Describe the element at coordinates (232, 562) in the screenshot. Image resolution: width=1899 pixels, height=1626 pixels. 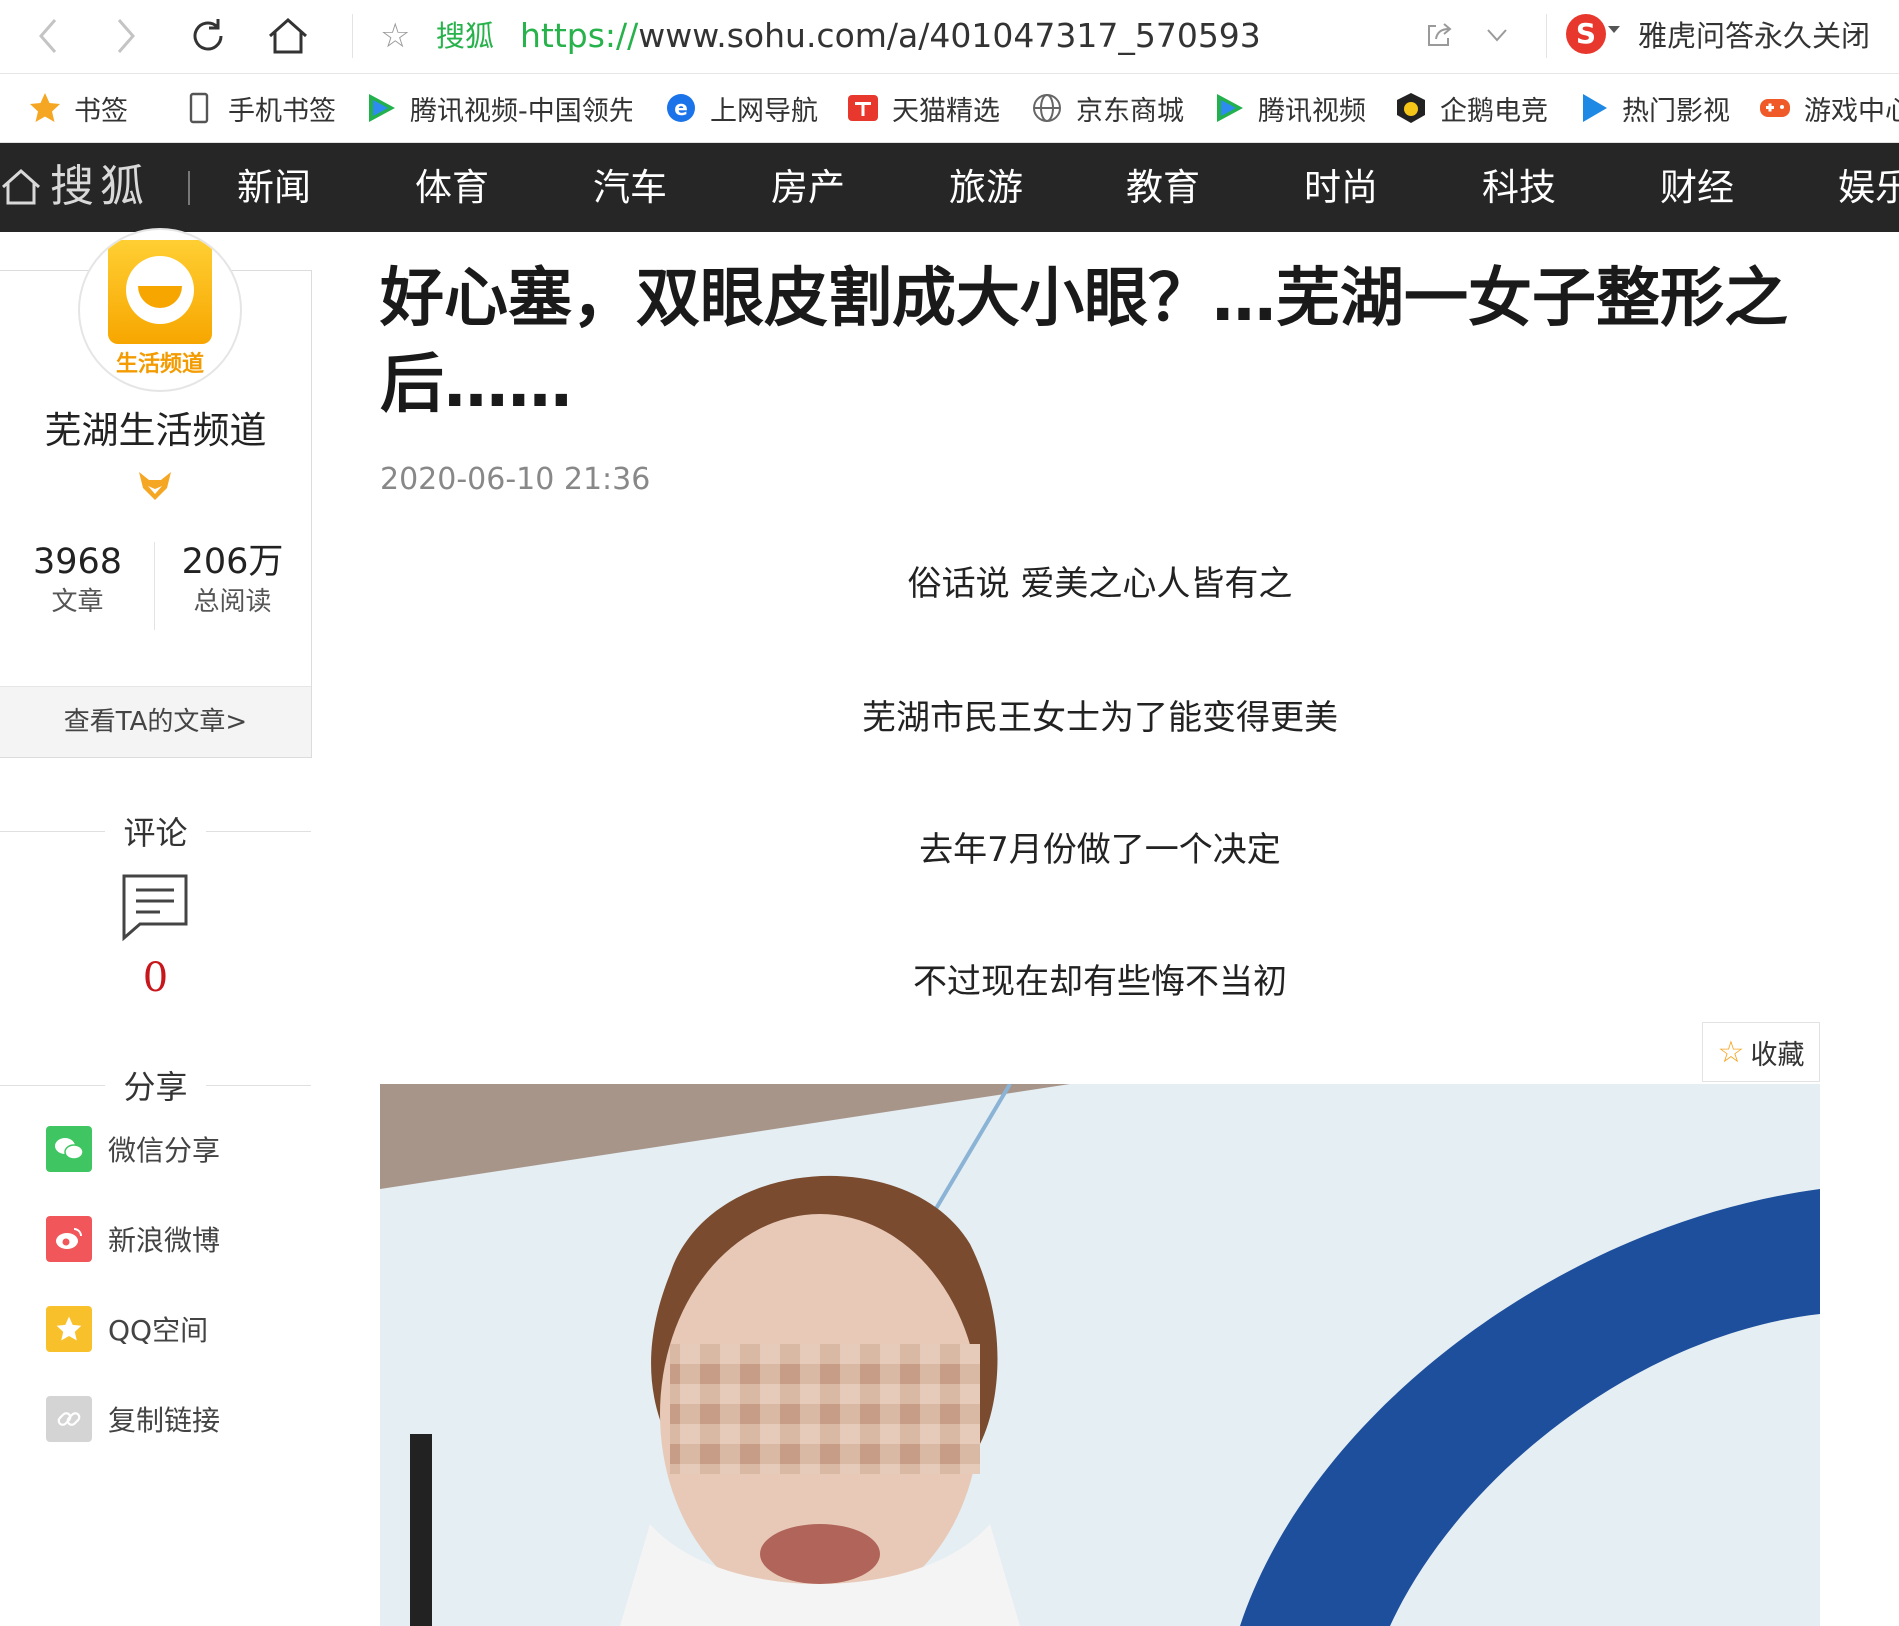
I see `reads-count: 206万` at that location.